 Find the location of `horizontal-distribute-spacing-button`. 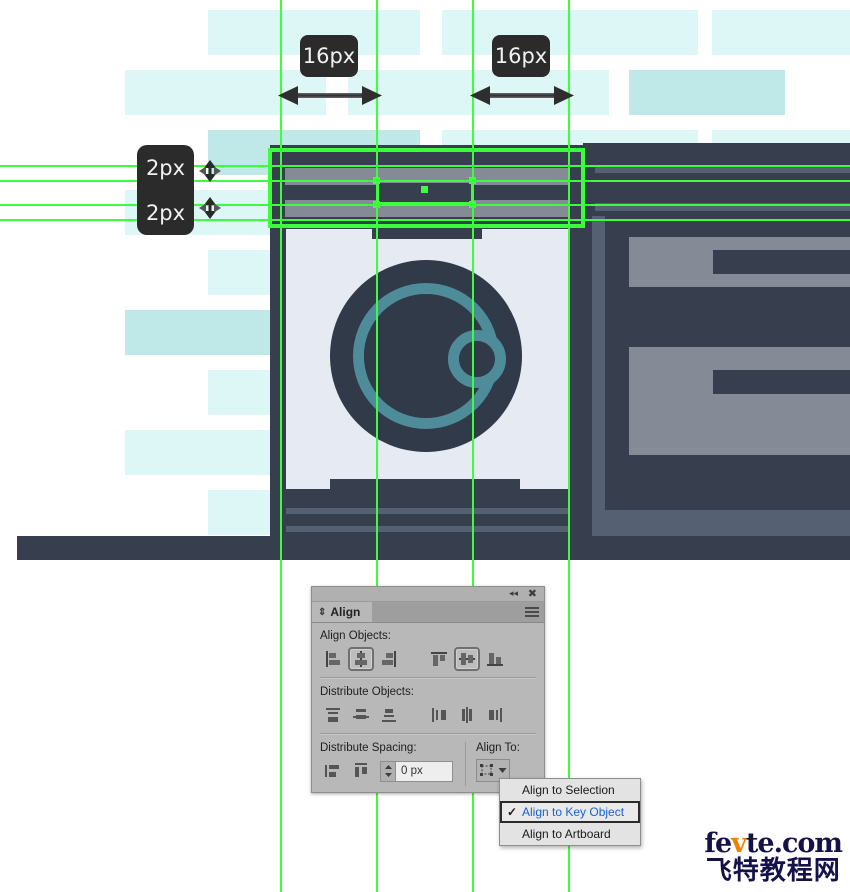

horizontal-distribute-spacing-button is located at coordinates (361, 771).